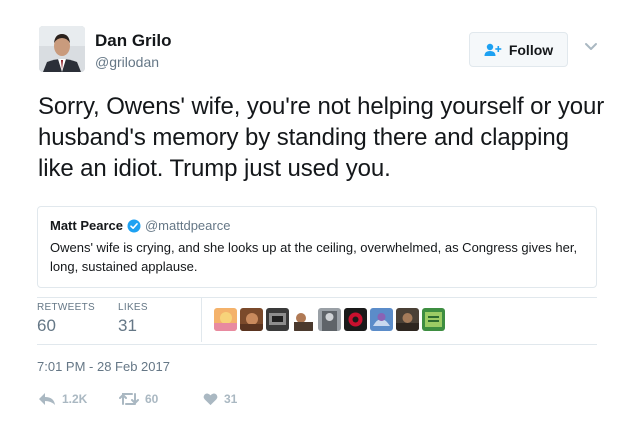 This screenshot has height=435, width=633. Describe the element at coordinates (103, 366) in the screenshot. I see `tweet-timestamp: 7:01 PM - 28 Feb 2017` at that location.